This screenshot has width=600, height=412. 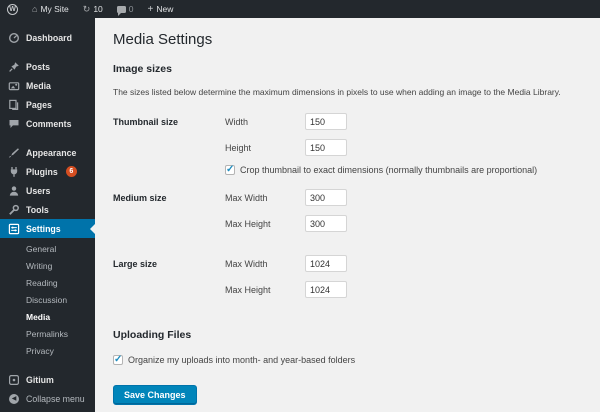 I want to click on wp-logo-menu: W, so click(x=12, y=9).